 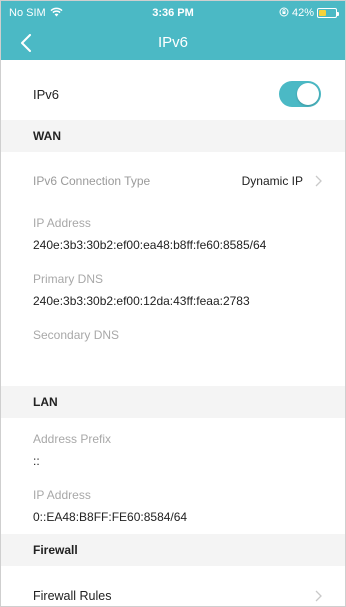 What do you see at coordinates (328, 13) in the screenshot?
I see `battery-icon` at bounding box center [328, 13].